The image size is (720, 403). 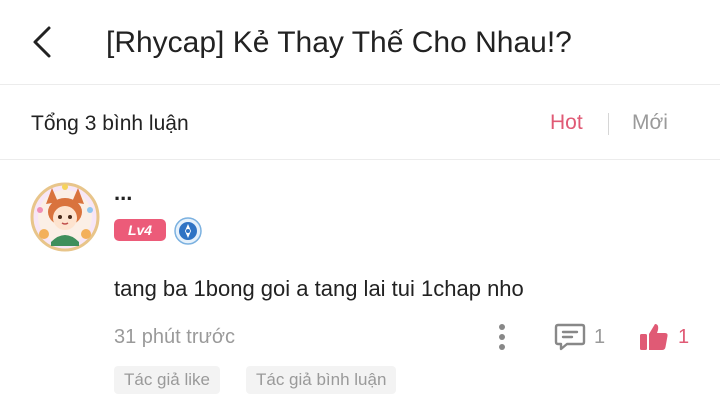 I want to click on level-badge: Lv4, so click(x=140, y=230).